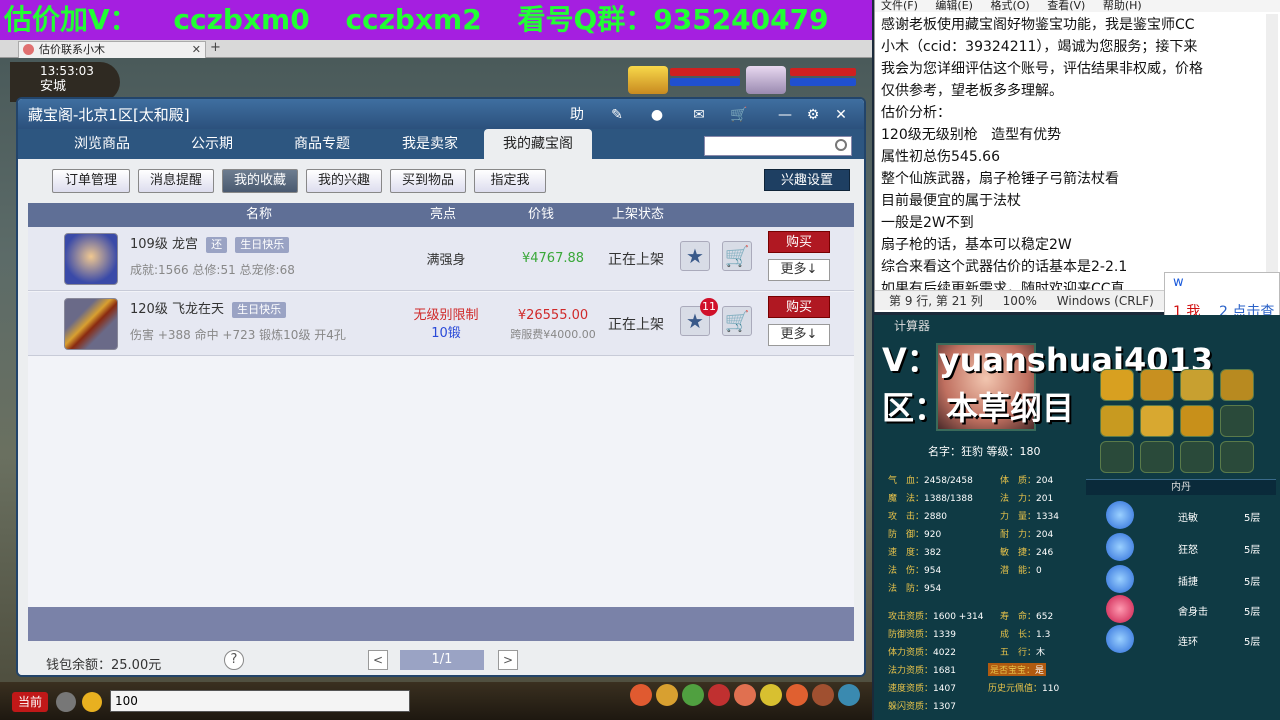 The width and height of the screenshot is (1280, 720). Describe the element at coordinates (699, 115) in the screenshot. I see `message-icon: ✉` at that location.